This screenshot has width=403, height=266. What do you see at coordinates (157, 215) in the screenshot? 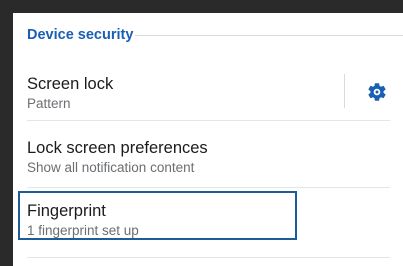
I see `focus-outline` at bounding box center [157, 215].